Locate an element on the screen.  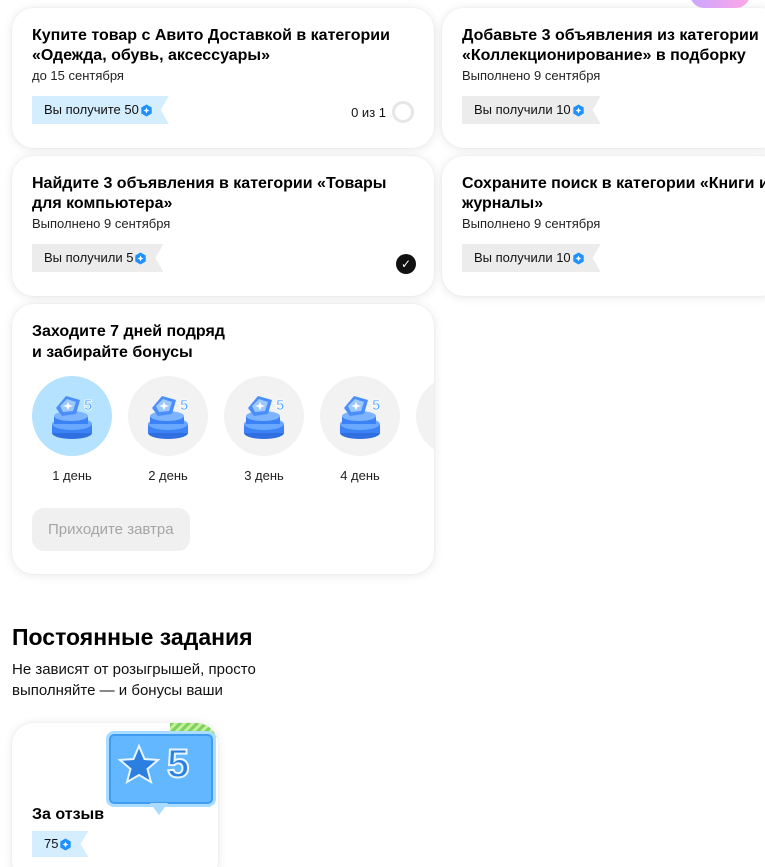
streak-title-line: Заходите 7 дней подряд is located at coordinates (128, 331).